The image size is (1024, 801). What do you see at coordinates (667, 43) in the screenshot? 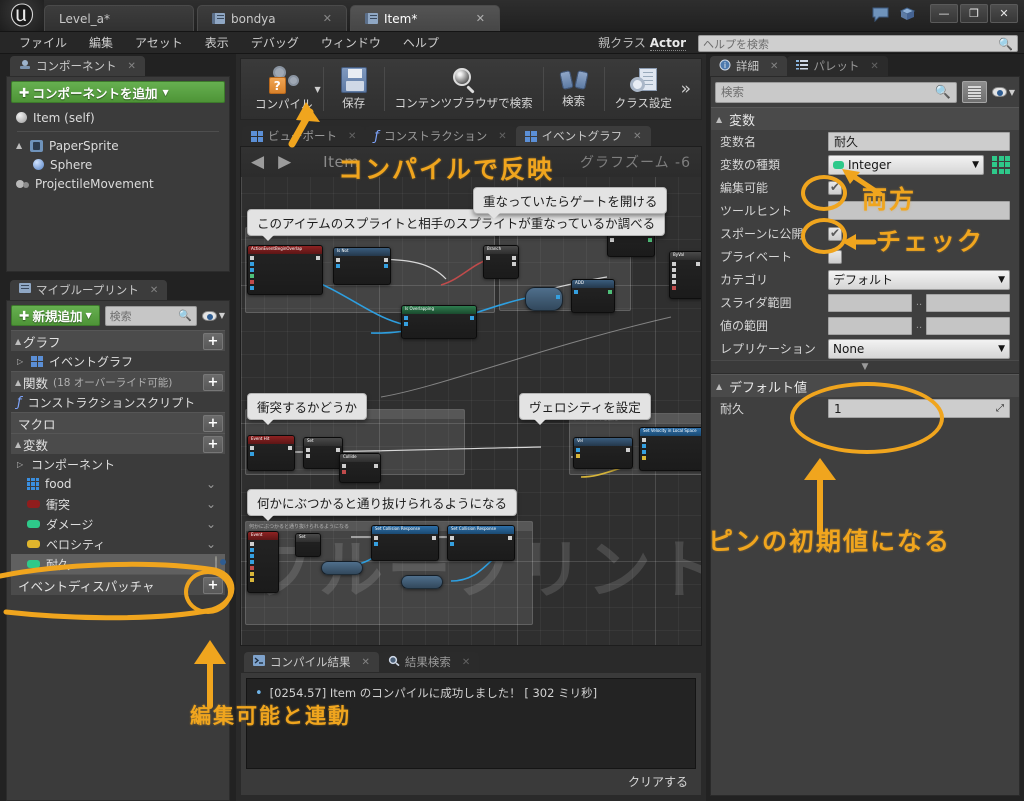
I see `parent-class-value: Actor` at bounding box center [667, 43].